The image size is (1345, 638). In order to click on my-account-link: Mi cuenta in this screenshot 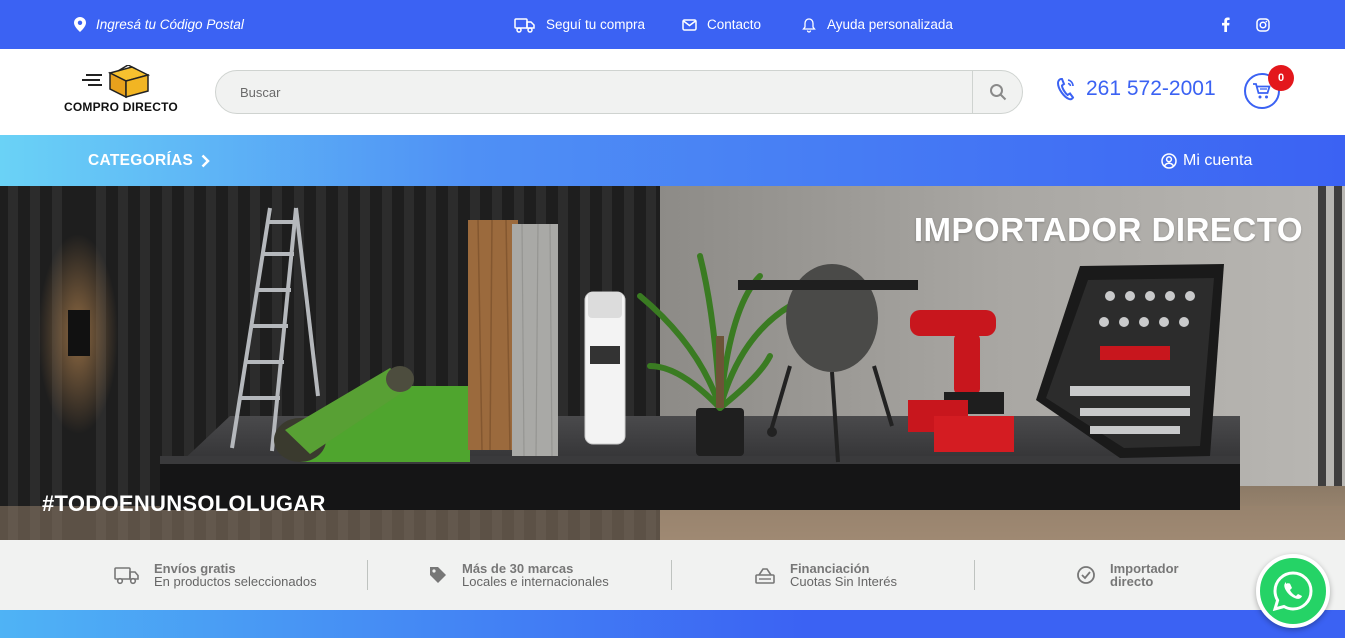, I will do `click(1206, 160)`.